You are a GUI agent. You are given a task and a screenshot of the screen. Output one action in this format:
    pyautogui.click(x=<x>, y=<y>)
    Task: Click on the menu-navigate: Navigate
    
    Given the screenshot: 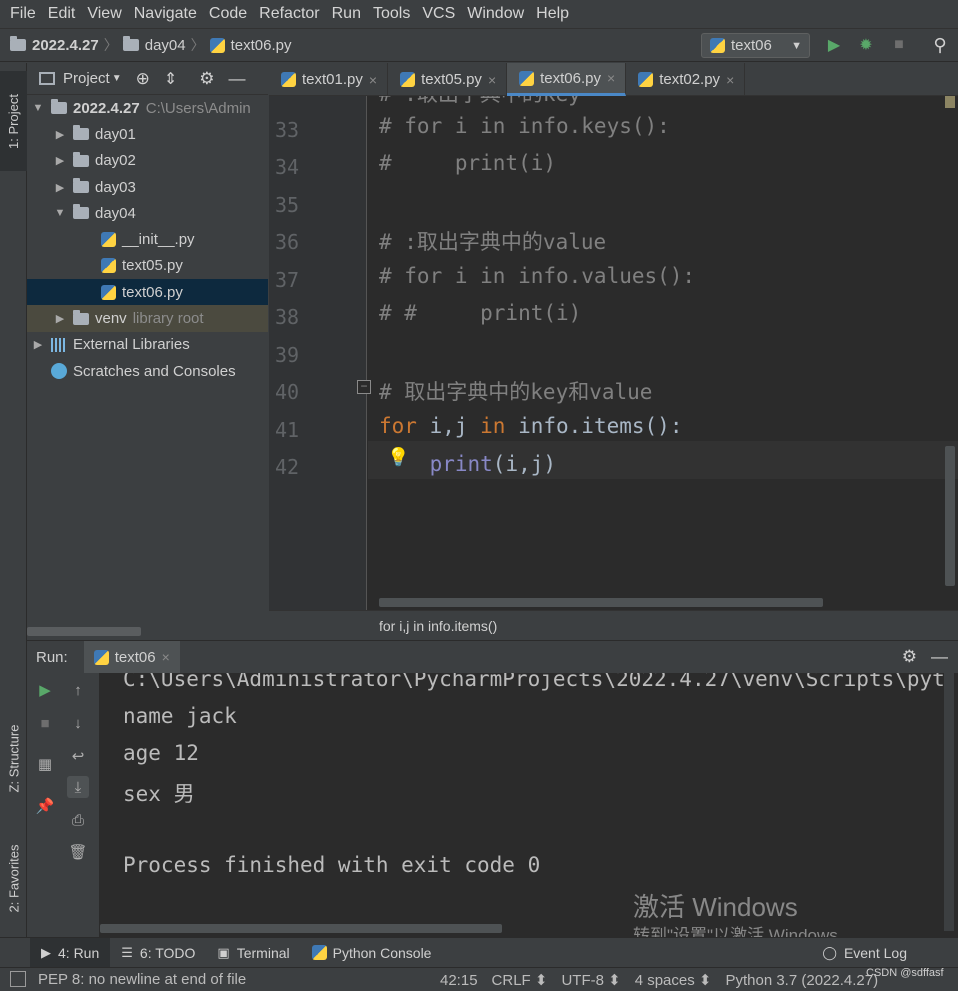 What is the action you would take?
    pyautogui.click(x=165, y=14)
    